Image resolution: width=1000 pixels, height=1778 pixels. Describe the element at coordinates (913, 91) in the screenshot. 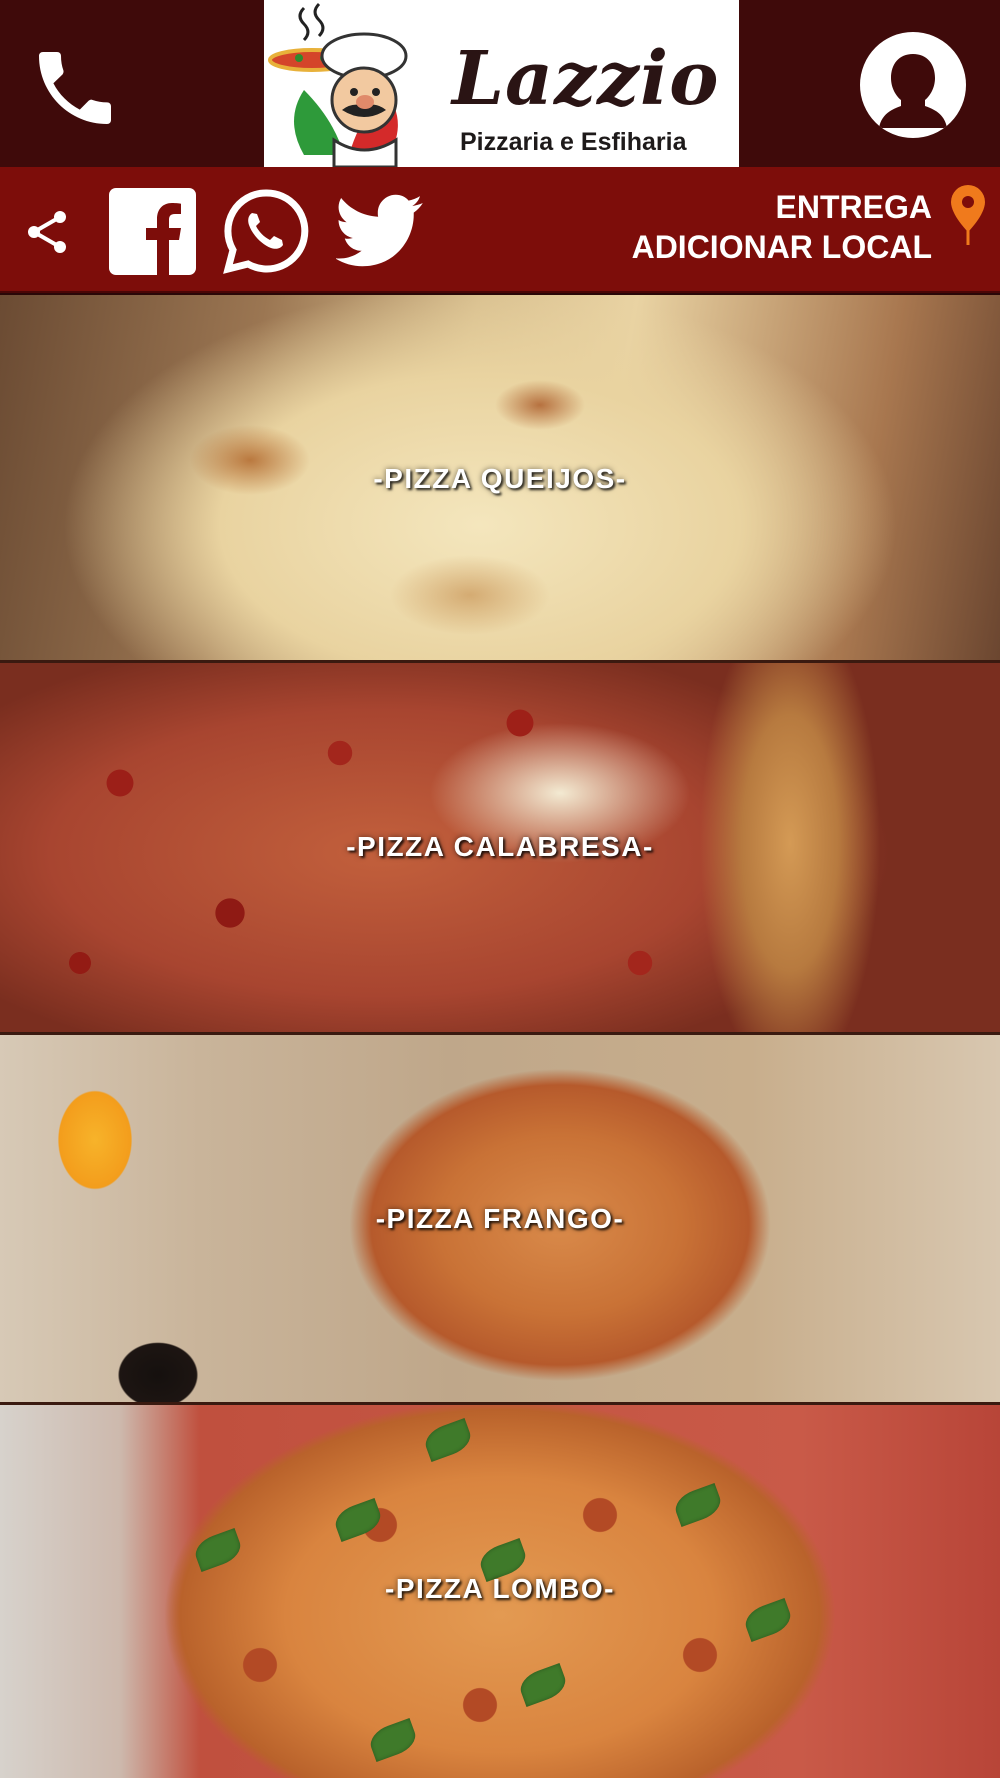

I see `user-profile-icon` at that location.